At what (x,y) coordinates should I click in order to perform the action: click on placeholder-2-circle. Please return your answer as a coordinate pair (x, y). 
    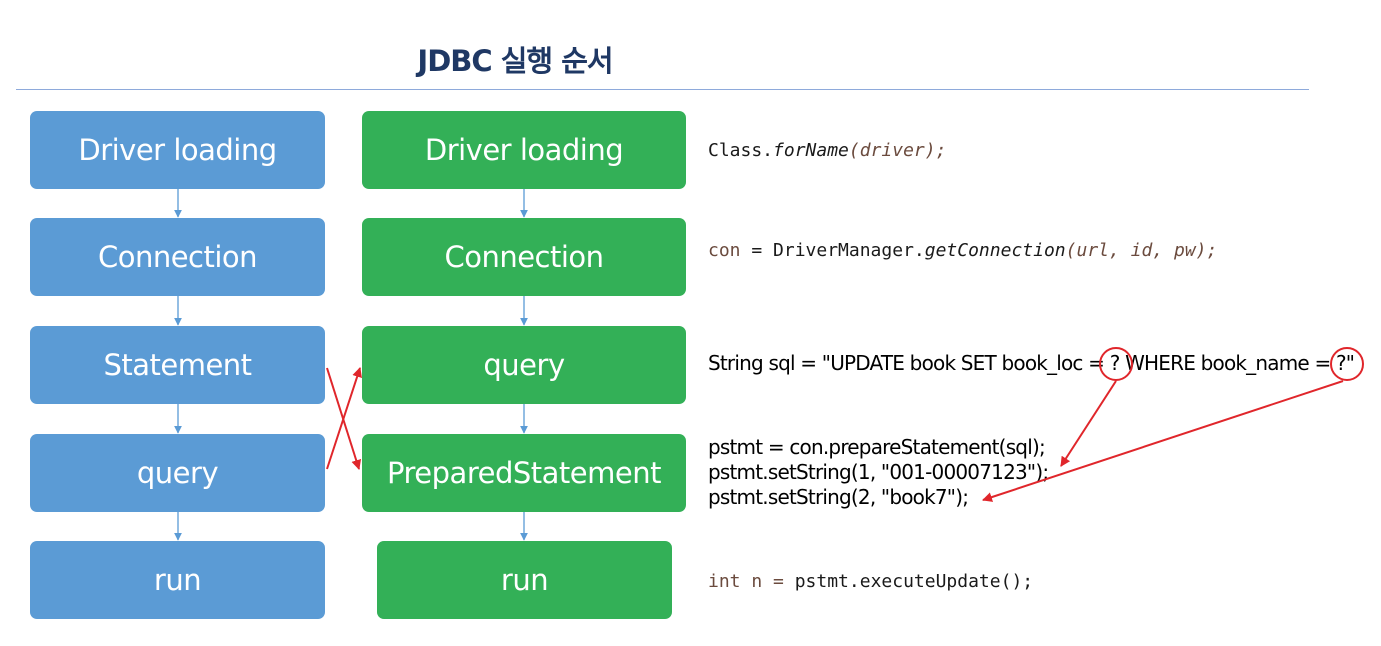
    Looking at the image, I should click on (1347, 364).